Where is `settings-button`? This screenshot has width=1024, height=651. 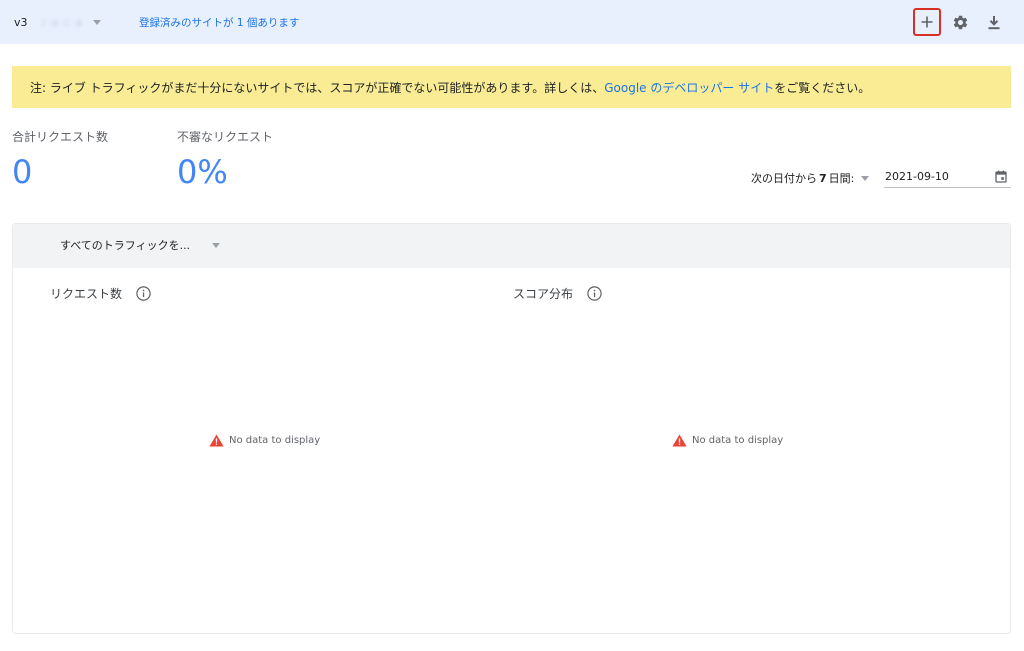
settings-button is located at coordinates (960, 22).